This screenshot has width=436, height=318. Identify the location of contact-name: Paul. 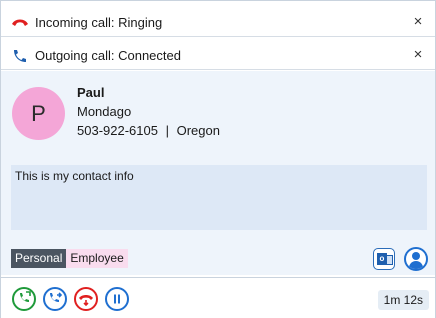
(91, 92).